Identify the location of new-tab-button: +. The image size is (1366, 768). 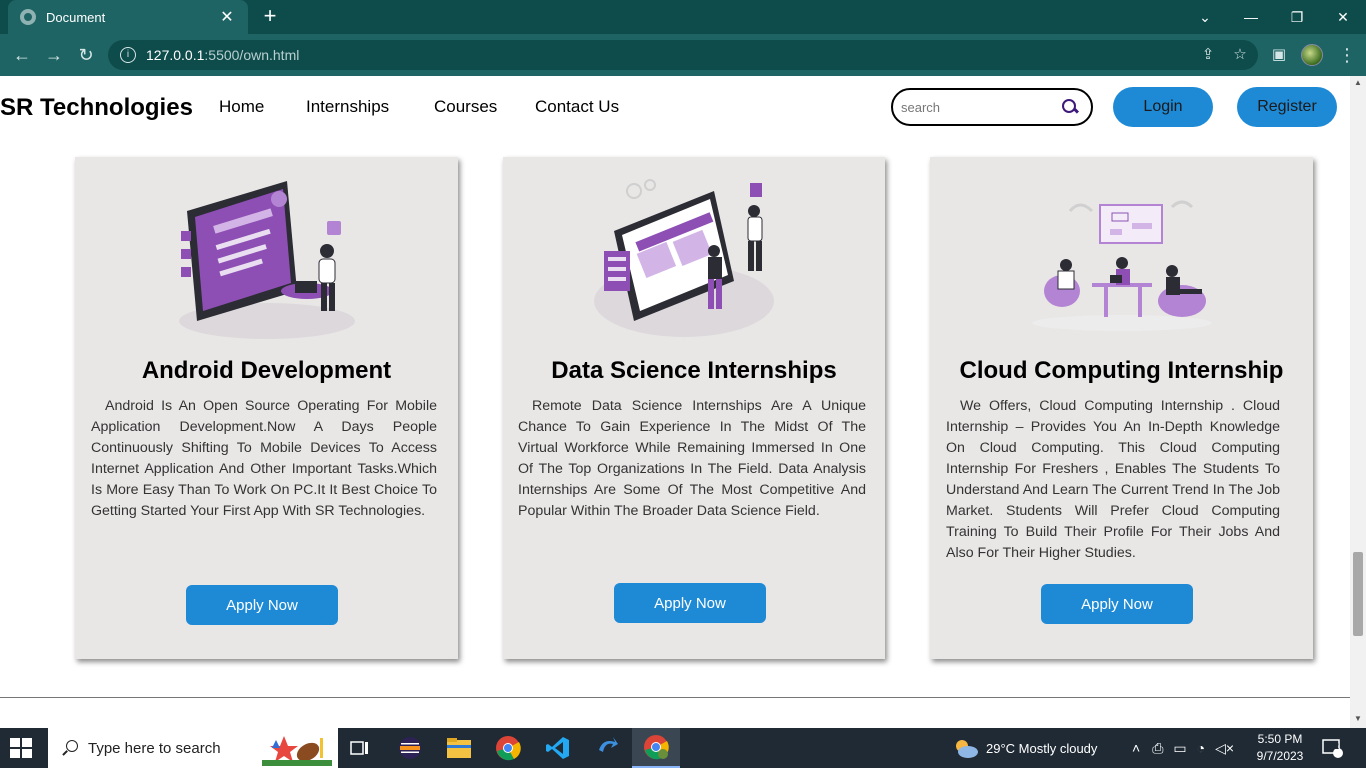
(270, 16).